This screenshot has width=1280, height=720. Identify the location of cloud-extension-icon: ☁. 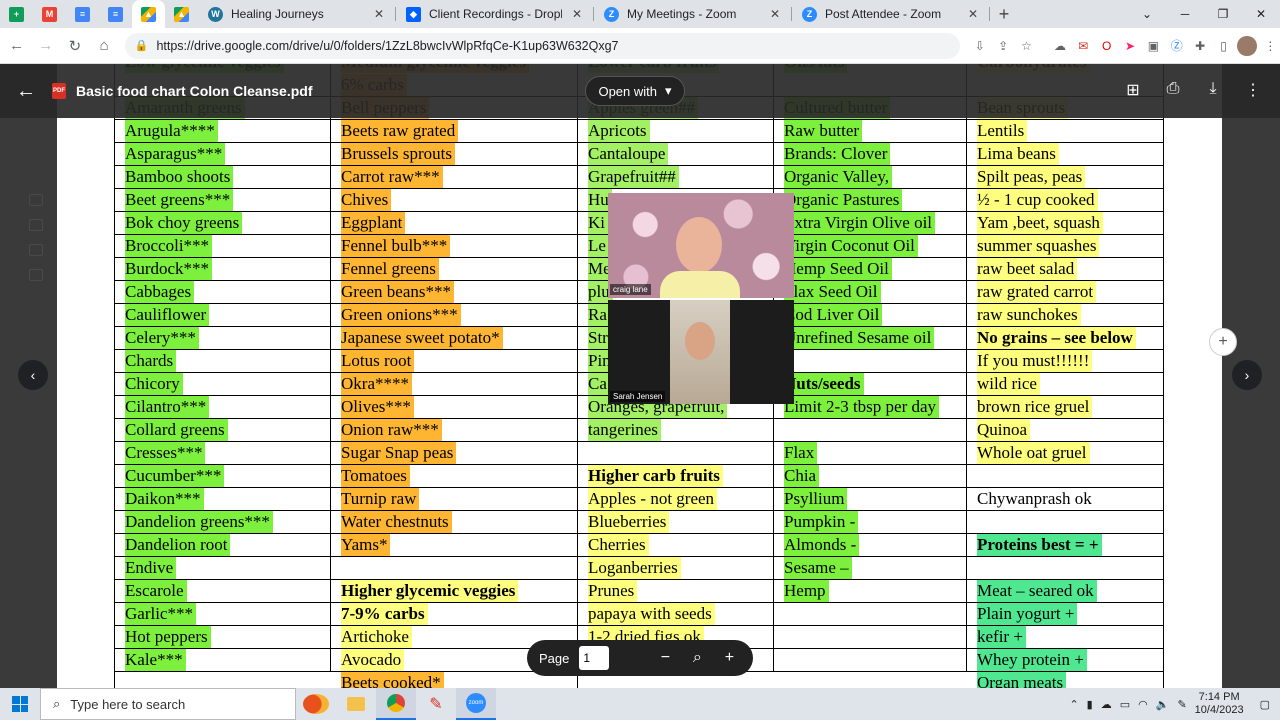
(1059, 46).